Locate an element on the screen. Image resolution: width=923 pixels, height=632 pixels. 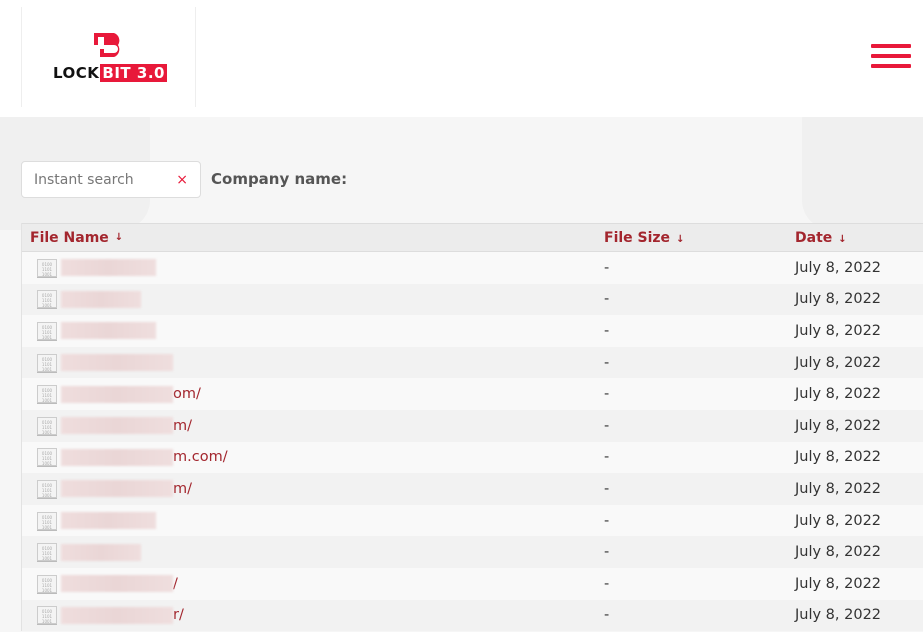
table-row: 0100 1101 1001/- July 8, 2022 is located at coordinates (472, 583).